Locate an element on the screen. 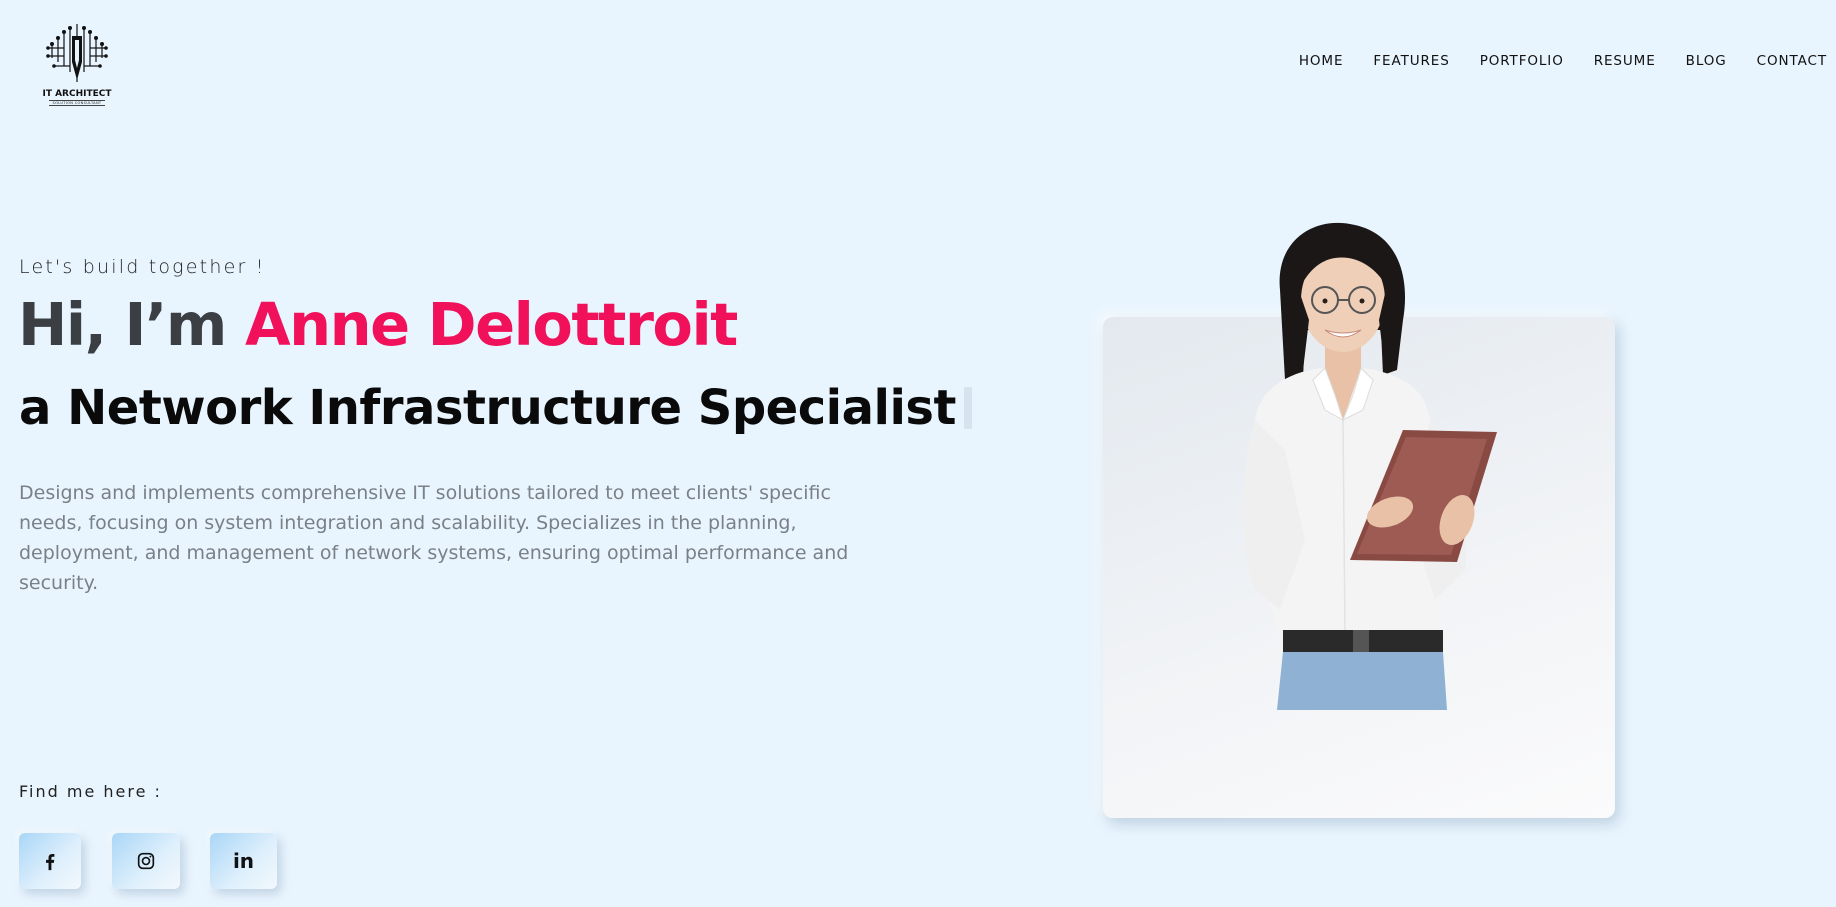 Image resolution: width=1836 pixels, height=907 pixels. logo-subtitle: SOLUTION CONSULTANT is located at coordinates (77, 103).